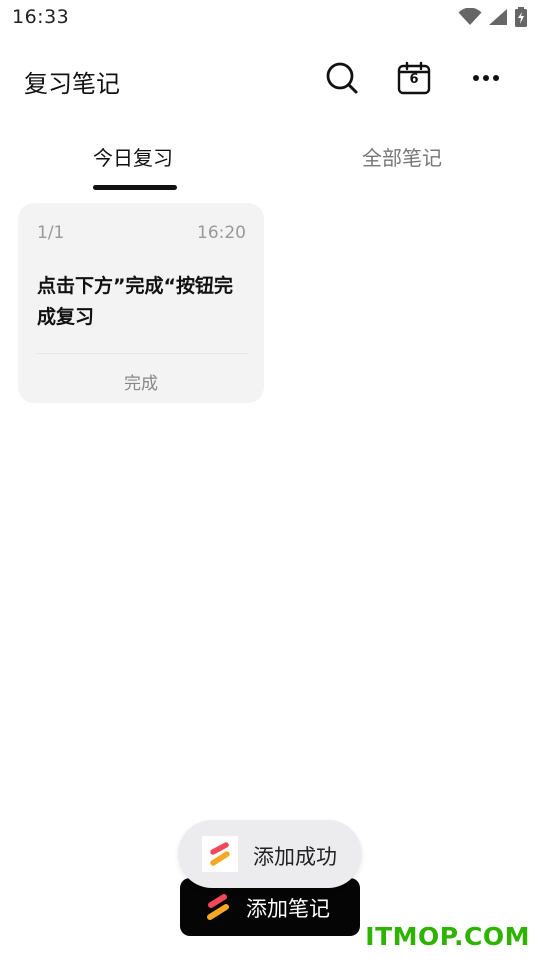 This screenshot has height=960, width=540. Describe the element at coordinates (133, 157) in the screenshot. I see `tab-today-review: 今日复习` at that location.